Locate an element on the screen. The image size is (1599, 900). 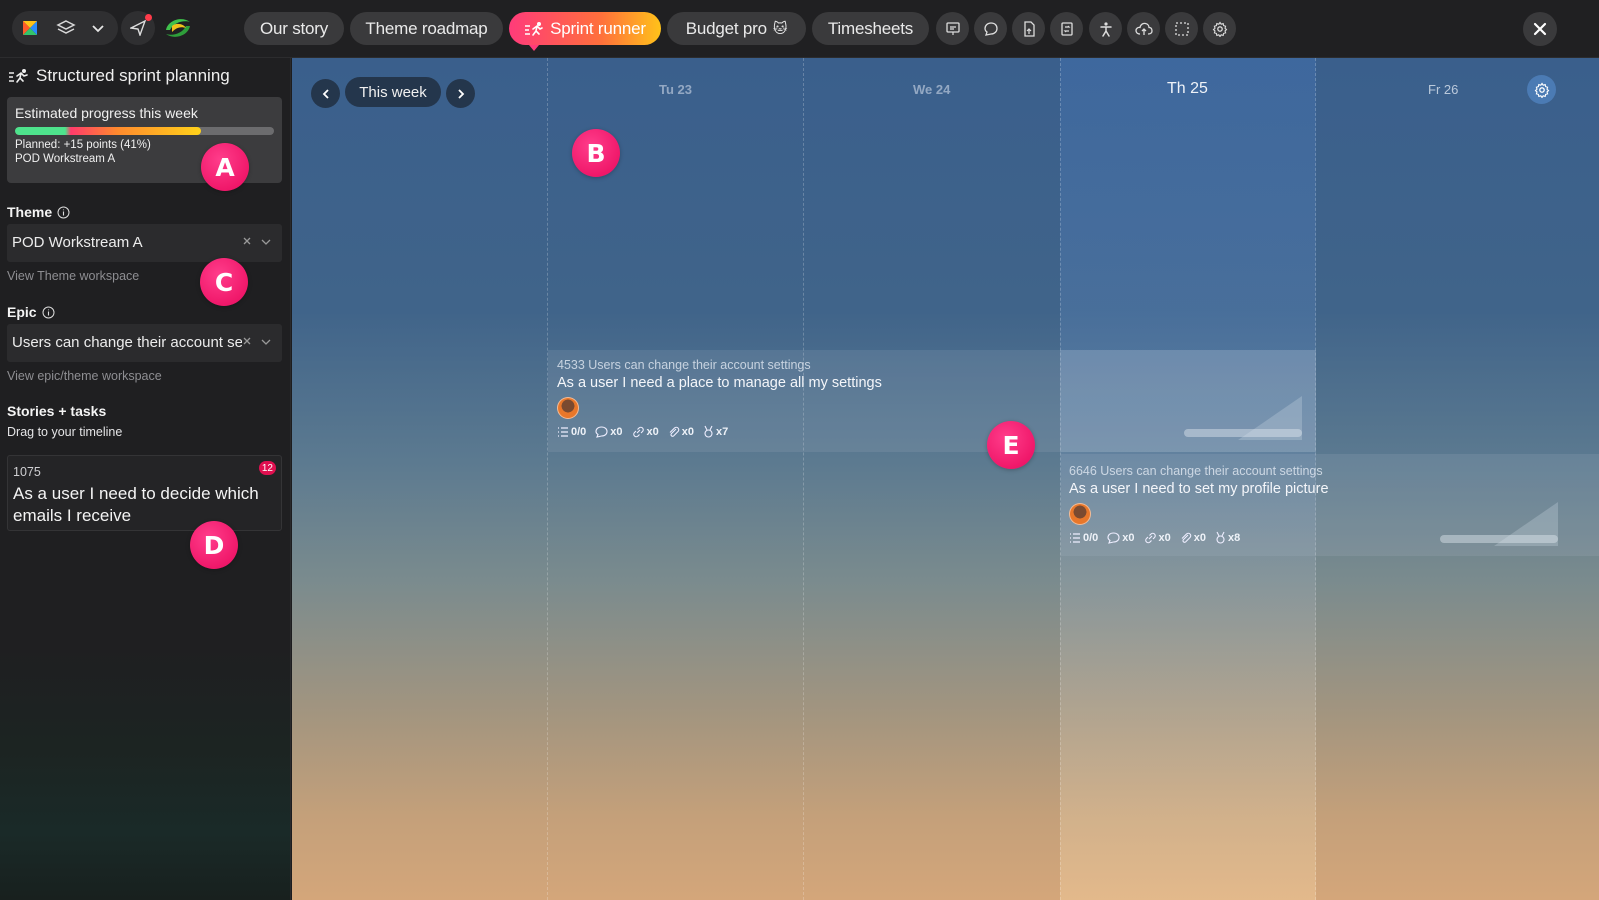
tab-theme-roadmap: Theme roadmap is located at coordinates (426, 28).